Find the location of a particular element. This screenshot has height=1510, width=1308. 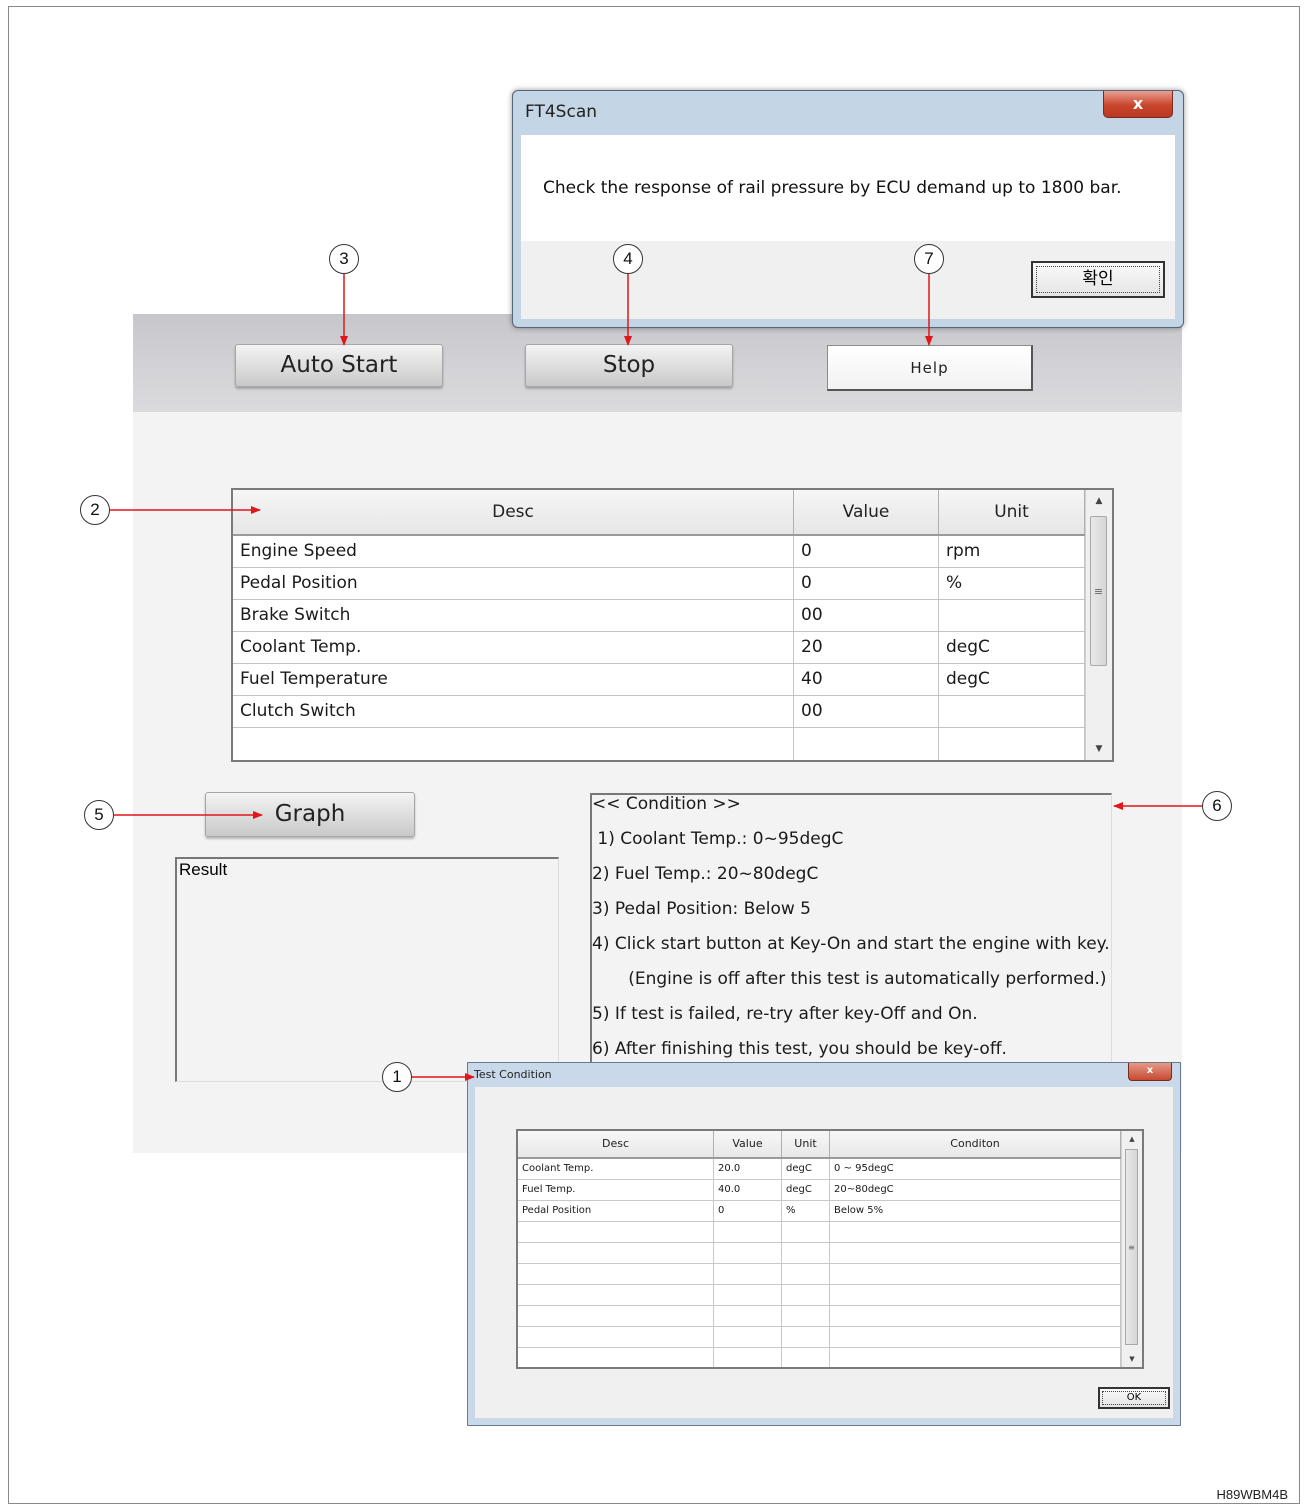

table-row: Pedal Position 0 % is located at coordinates (659, 584).